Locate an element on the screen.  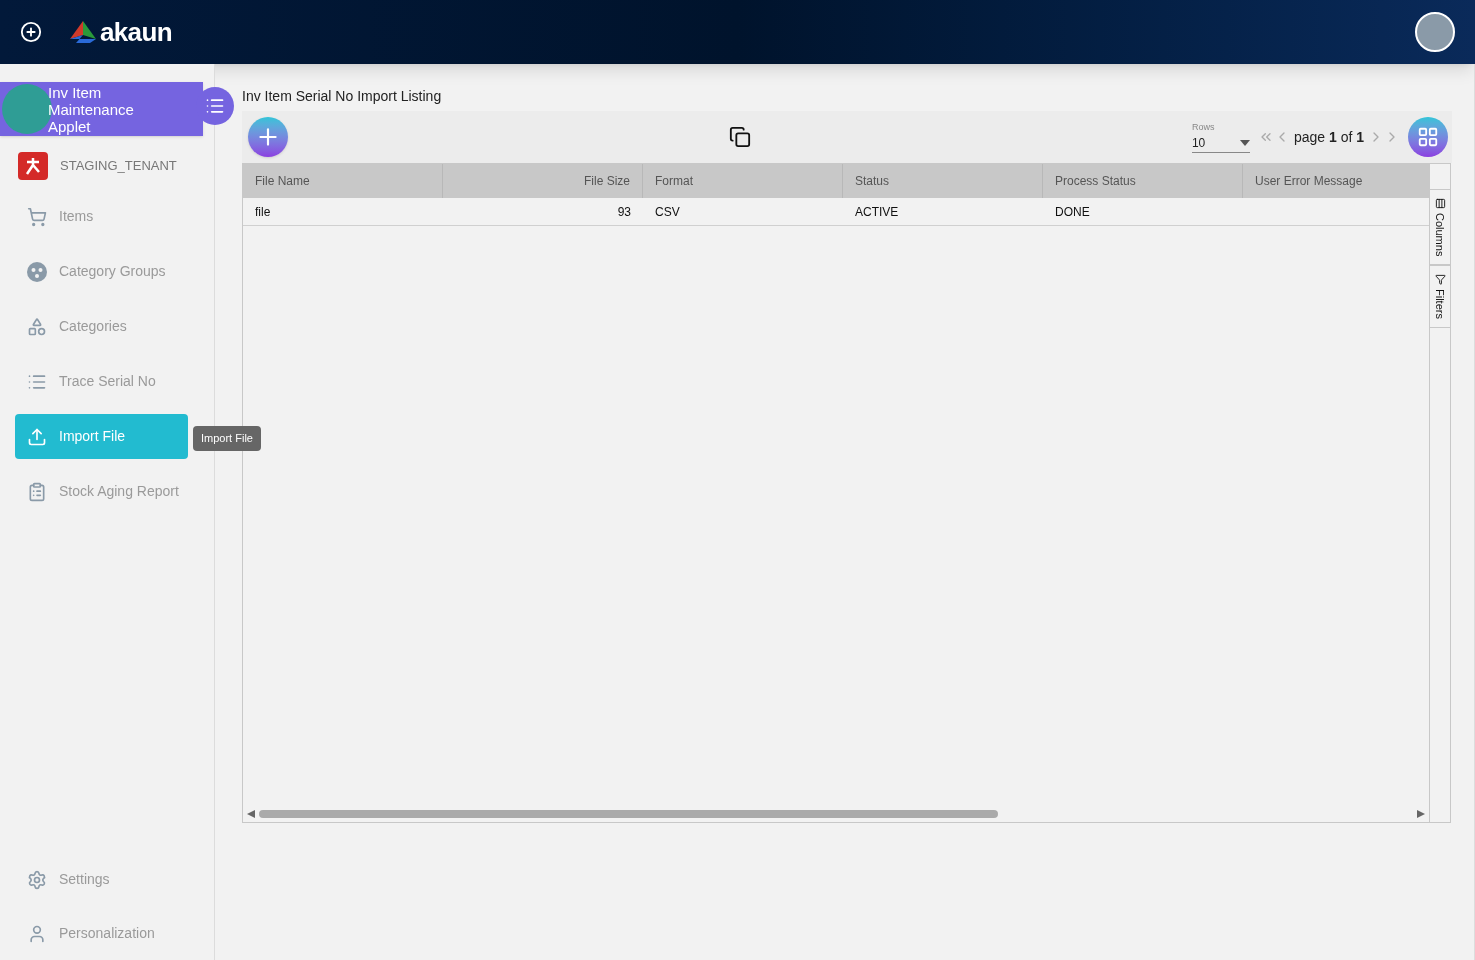
sidebar-item: Settings is located at coordinates (120, 879).